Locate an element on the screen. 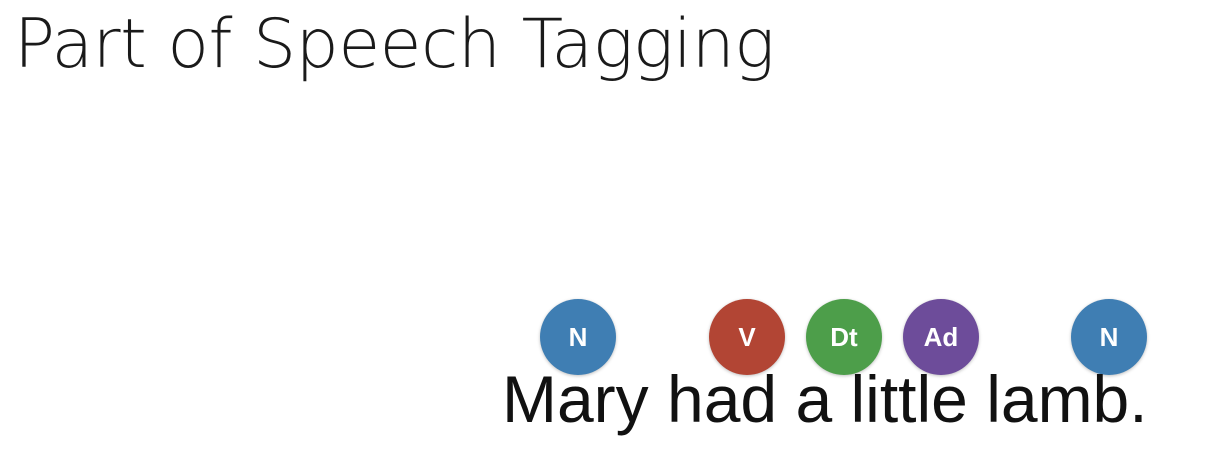 Image resolution: width=1213 pixels, height=471 pixels. slide-title: Part of Speech Tagging is located at coordinates (394, 44).